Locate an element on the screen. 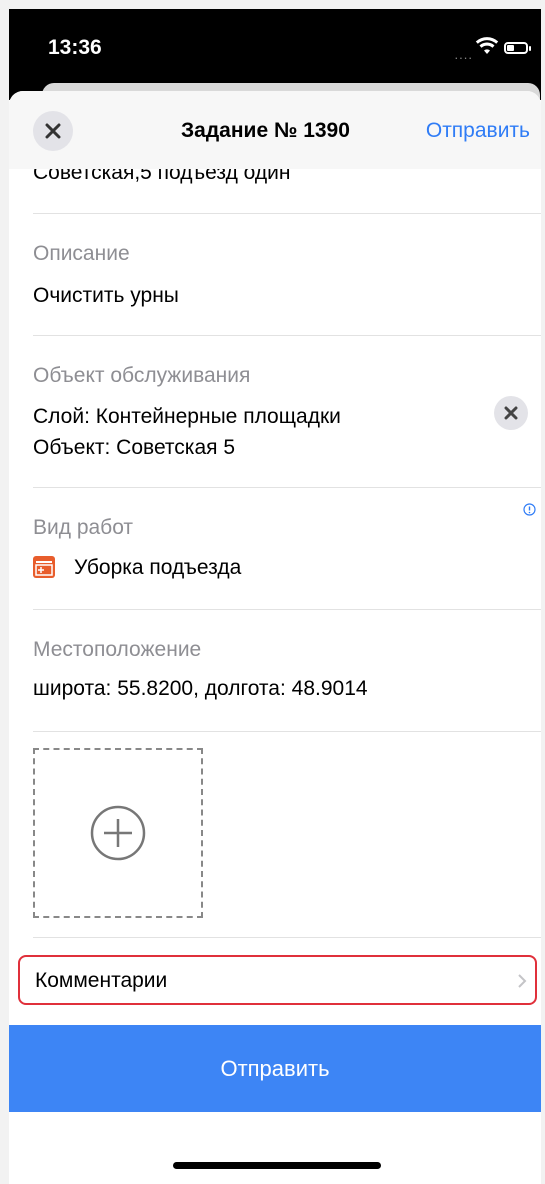 This screenshot has width=545, height=1184. description-value: Очистить урны is located at coordinates (106, 295).